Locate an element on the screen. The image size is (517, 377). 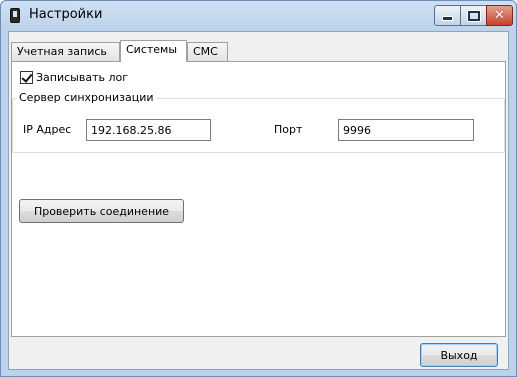
title-bar: Настройки ✕ is located at coordinates (258, 16).